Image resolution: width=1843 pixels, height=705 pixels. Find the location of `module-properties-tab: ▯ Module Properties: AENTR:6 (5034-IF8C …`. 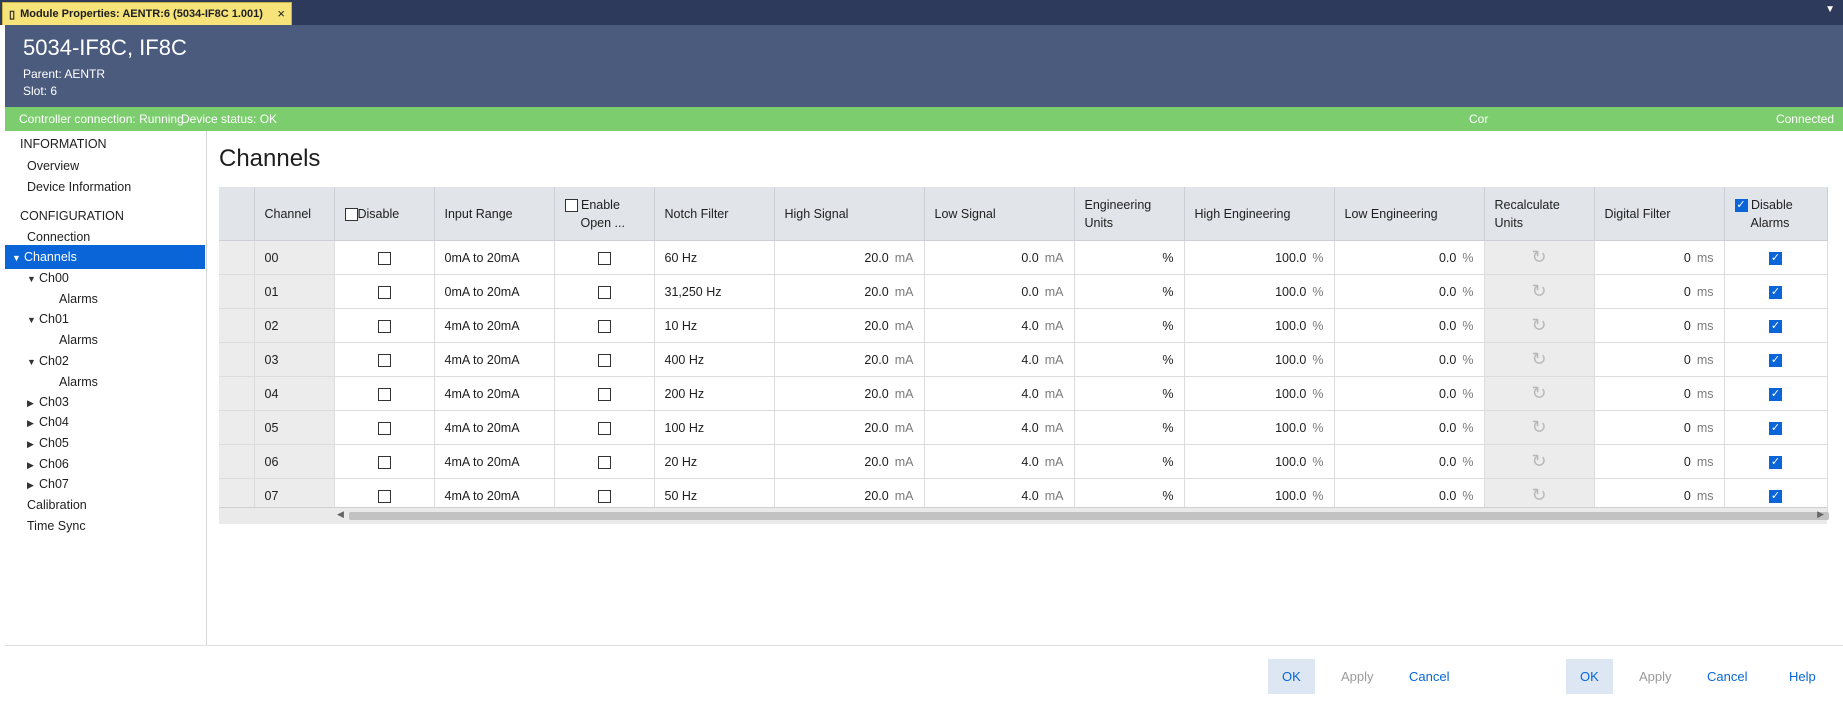

module-properties-tab: ▯ Module Properties: AENTR:6 (5034-IF8C … is located at coordinates (147, 13).